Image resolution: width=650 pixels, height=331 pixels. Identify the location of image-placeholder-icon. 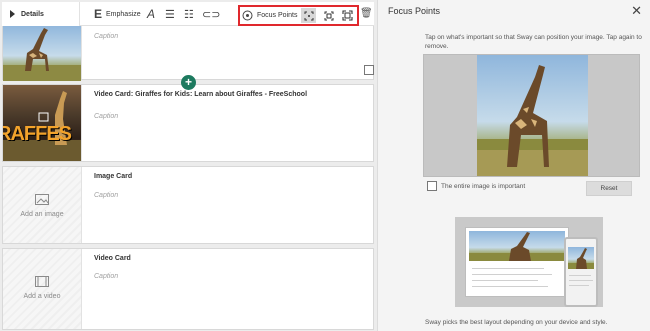
(42, 199).